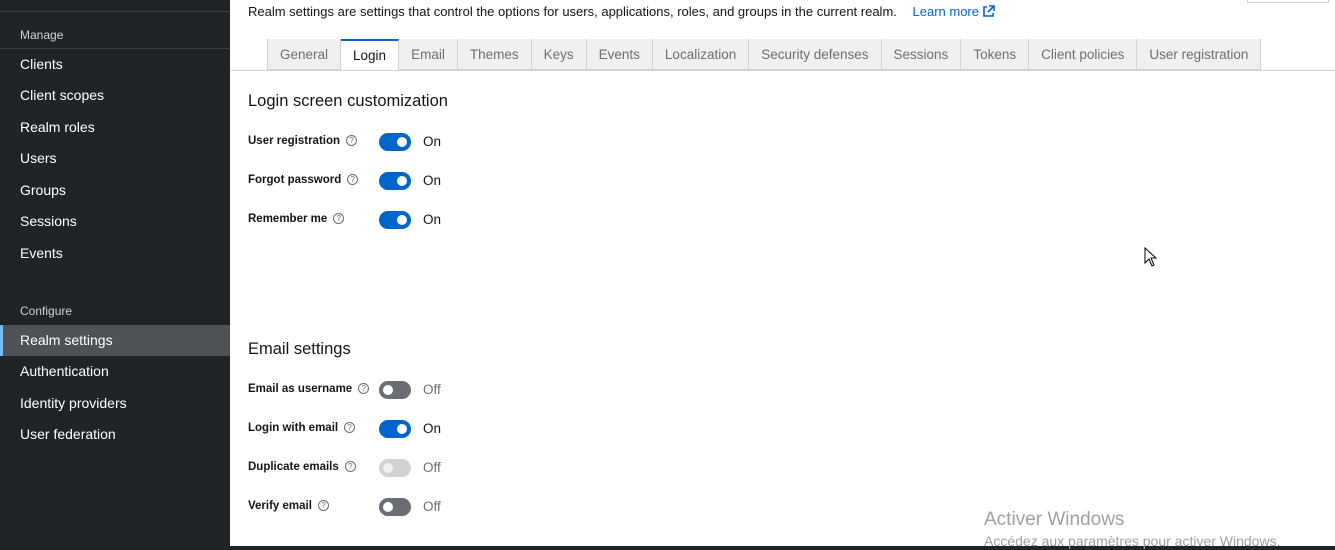 Image resolution: width=1335 pixels, height=550 pixels. Describe the element at coordinates (303, 141) in the screenshot. I see `setting-label: User registration?` at that location.